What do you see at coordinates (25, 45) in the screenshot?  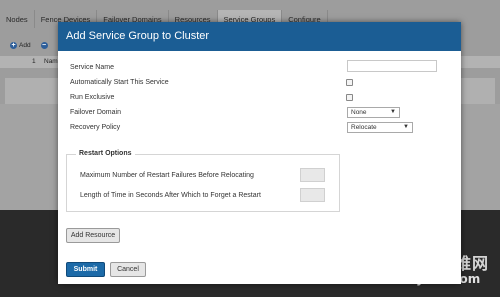 I see `add-button-label: Add` at bounding box center [25, 45].